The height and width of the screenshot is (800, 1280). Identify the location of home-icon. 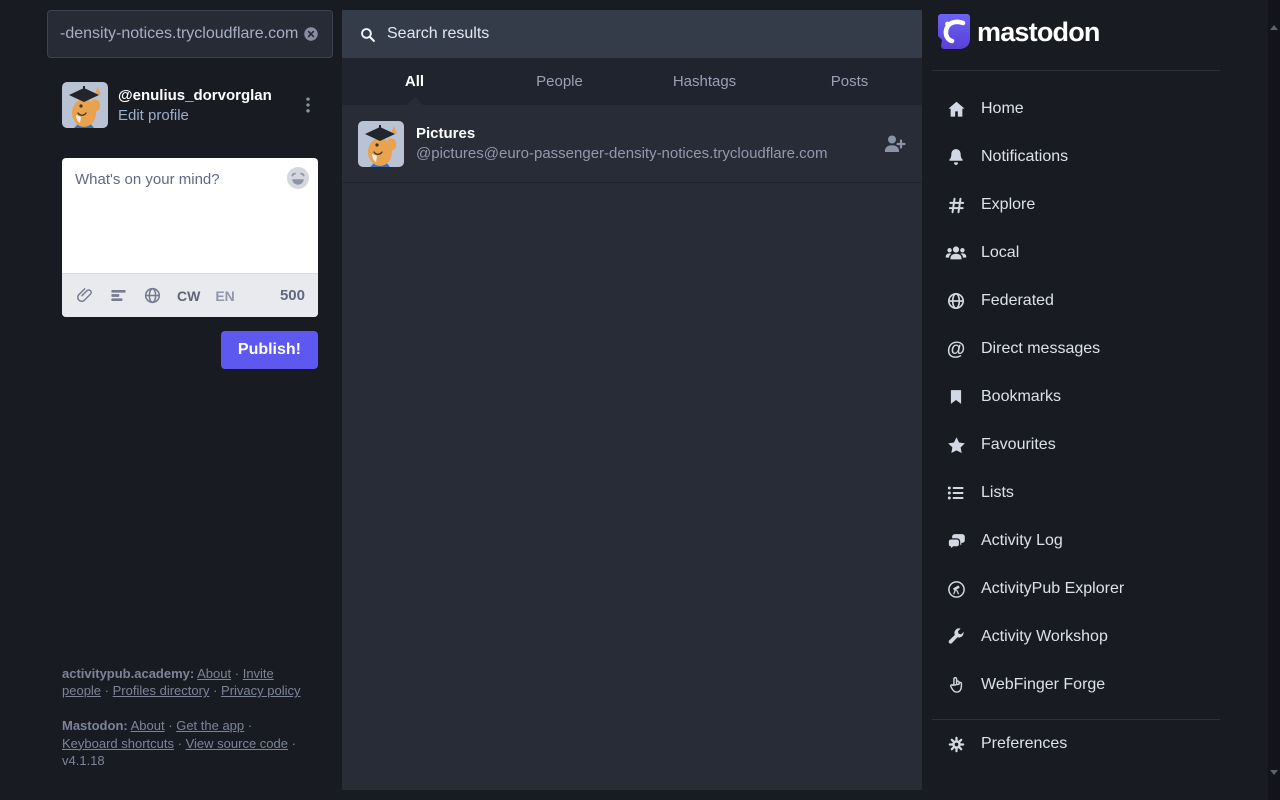
(956, 109).